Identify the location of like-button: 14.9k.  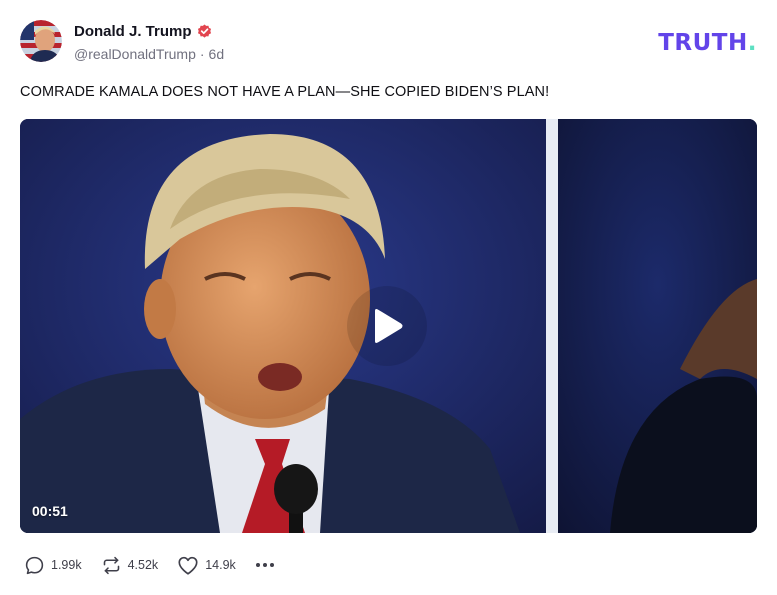
(206, 565).